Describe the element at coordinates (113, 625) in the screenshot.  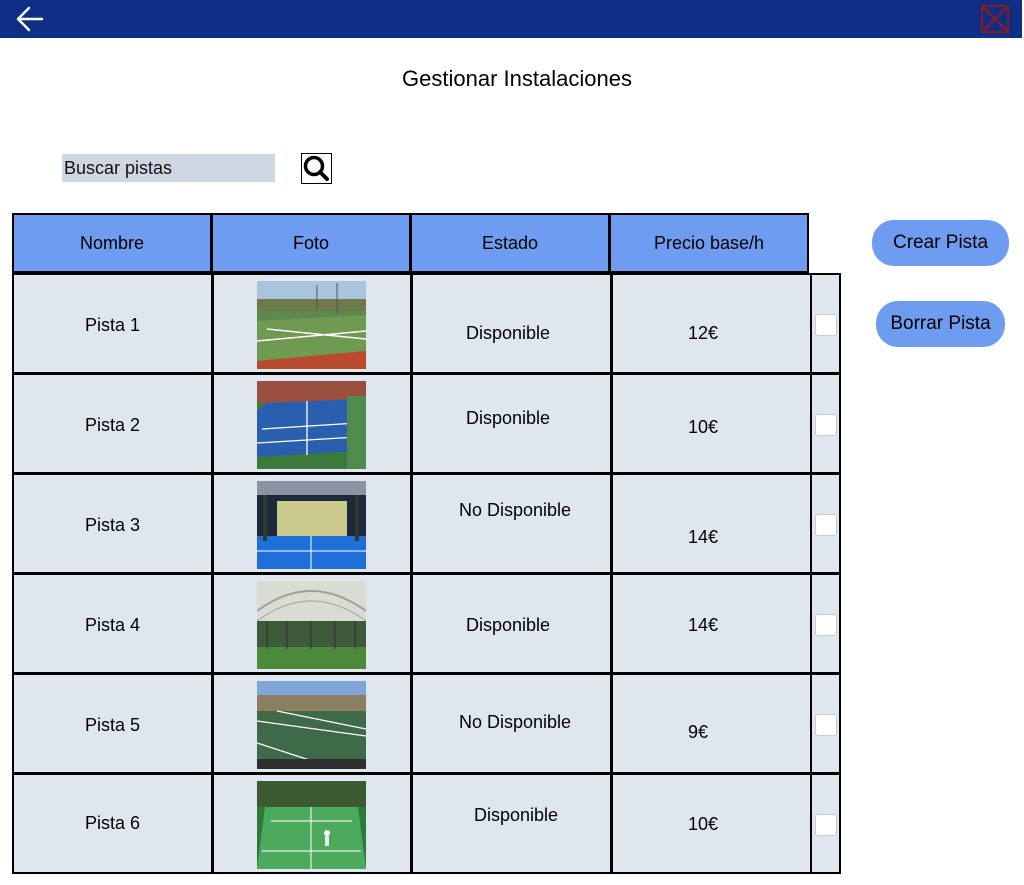
I see `court-name: Pista 4` at that location.